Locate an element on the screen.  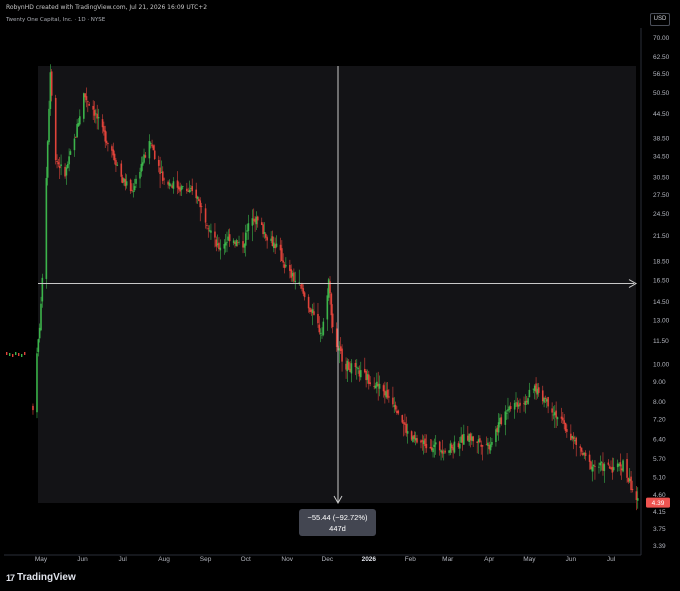
y-tick-label: 38.50 is located at coordinates (661, 138).